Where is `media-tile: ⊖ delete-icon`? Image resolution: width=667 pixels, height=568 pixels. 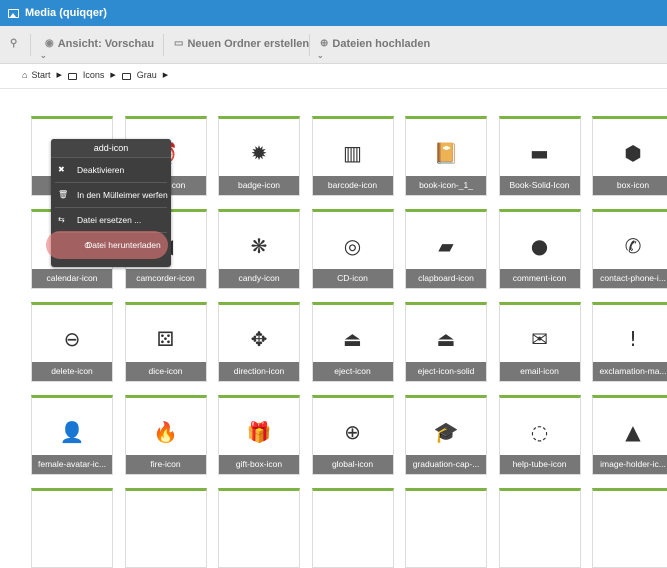 media-tile: ⊖ delete-icon is located at coordinates (72, 342).